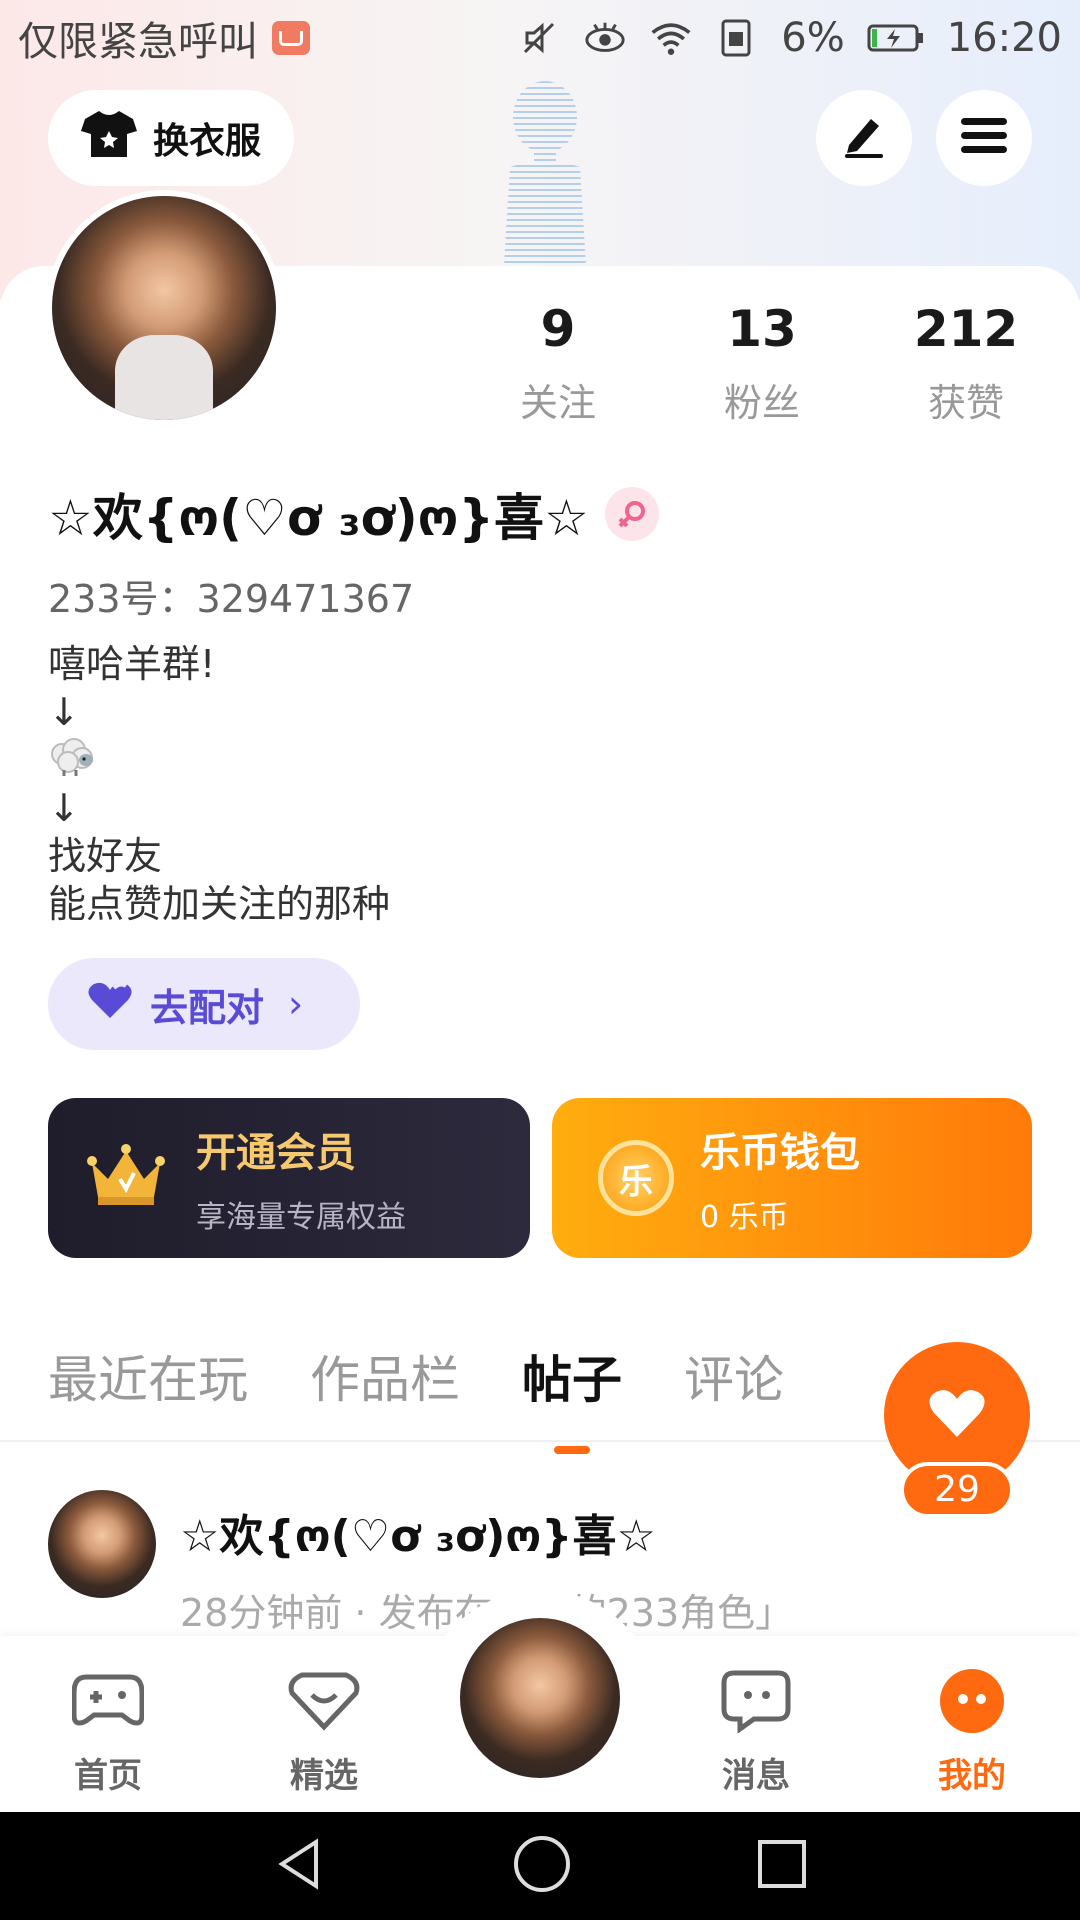 This screenshot has height=1920, width=1080. I want to click on system-navigation-bar, so click(540, 1866).